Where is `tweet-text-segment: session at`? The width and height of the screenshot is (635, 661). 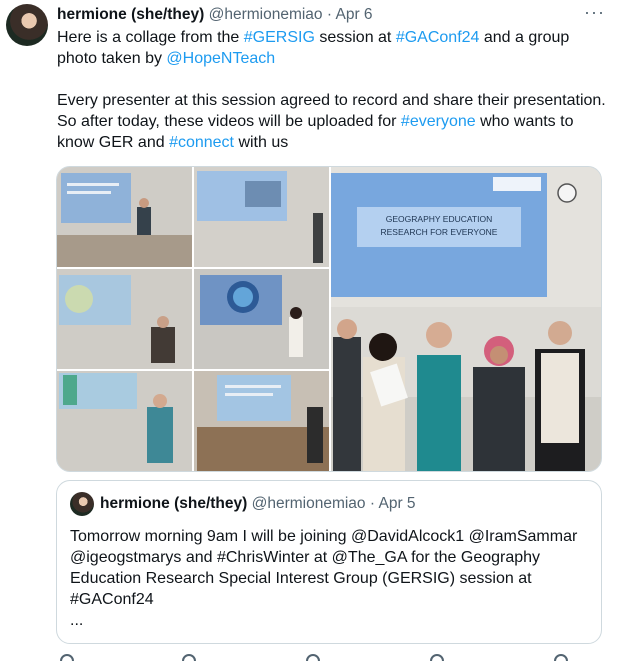 tweet-text-segment: session at is located at coordinates (355, 37).